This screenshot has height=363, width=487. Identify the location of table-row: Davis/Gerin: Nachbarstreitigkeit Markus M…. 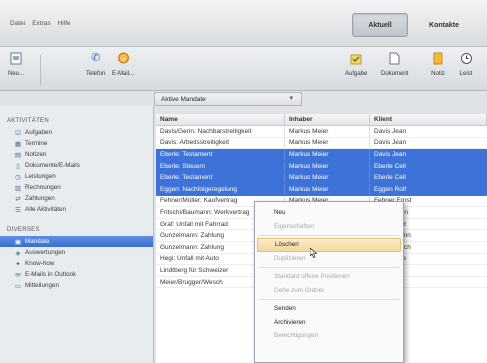
(321, 132).